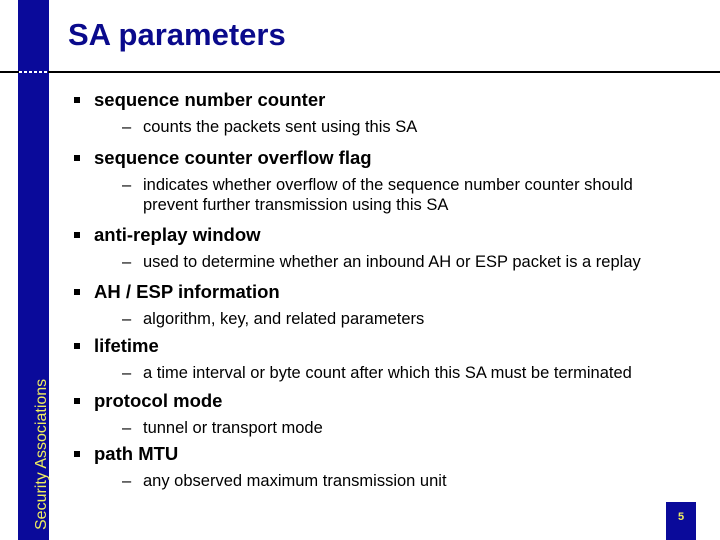 This screenshot has height=540, width=720. I want to click on sub-item-text: counts the packets sent using this SA, so click(280, 127).